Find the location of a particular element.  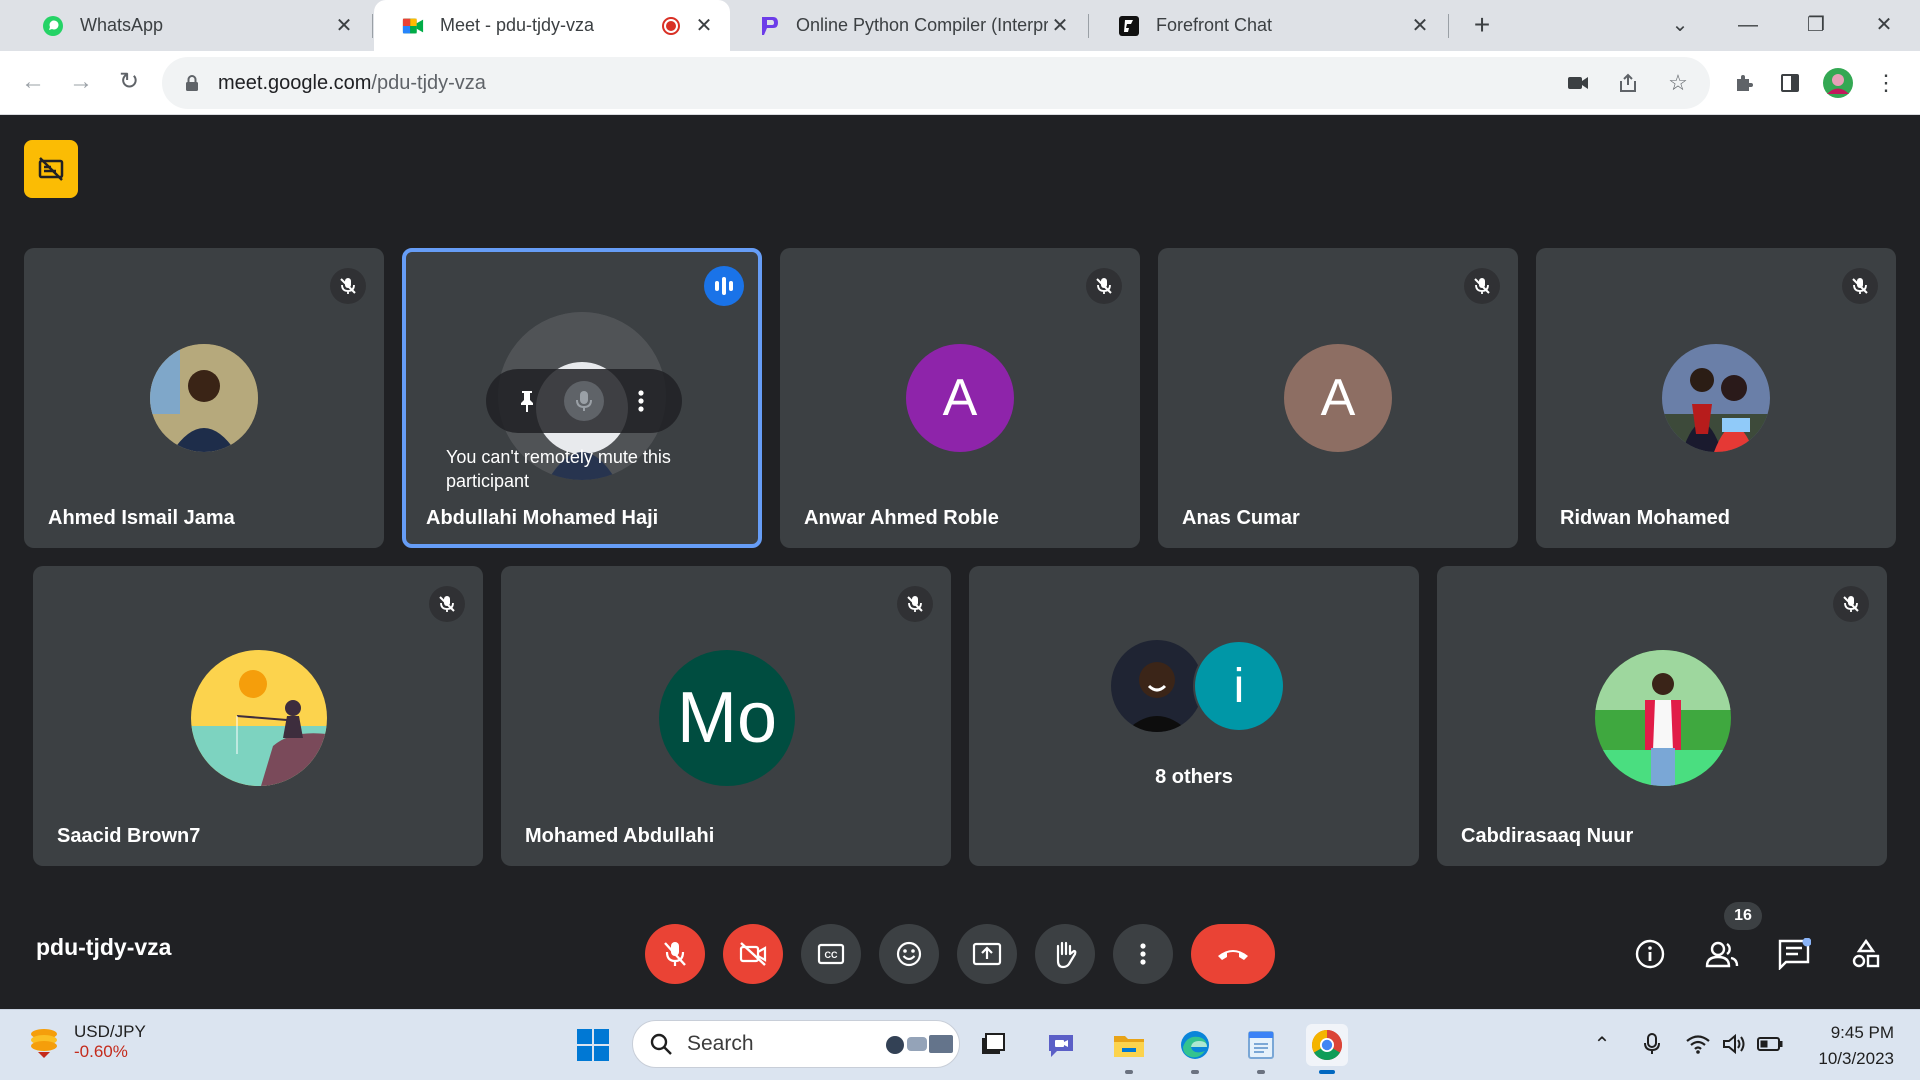

close-window-button: ✕ is located at coordinates (1884, 25).